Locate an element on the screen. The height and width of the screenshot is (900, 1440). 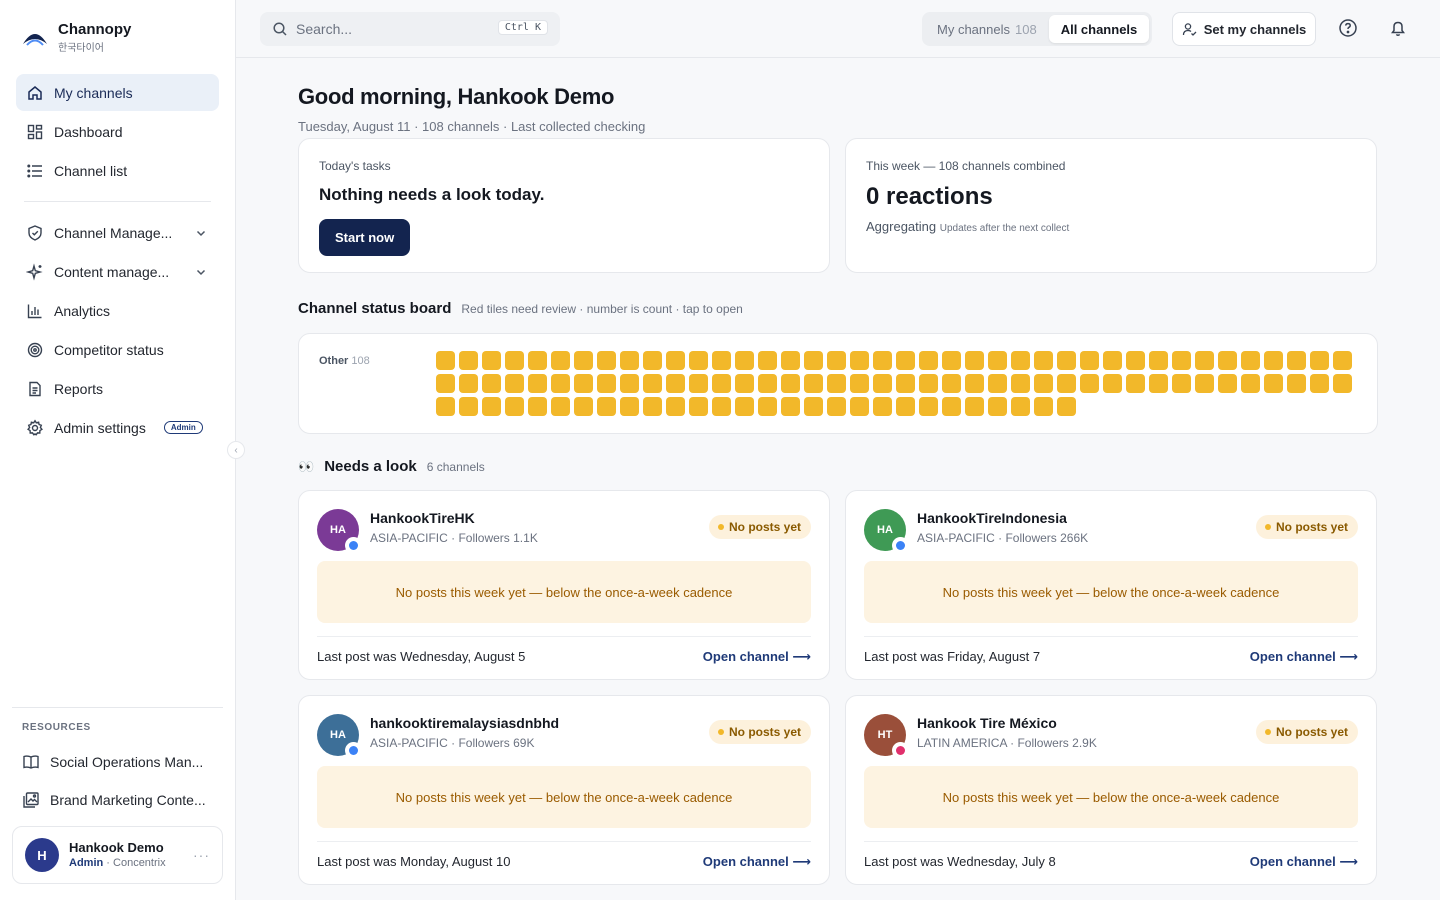
search-input is located at coordinates (391, 29).